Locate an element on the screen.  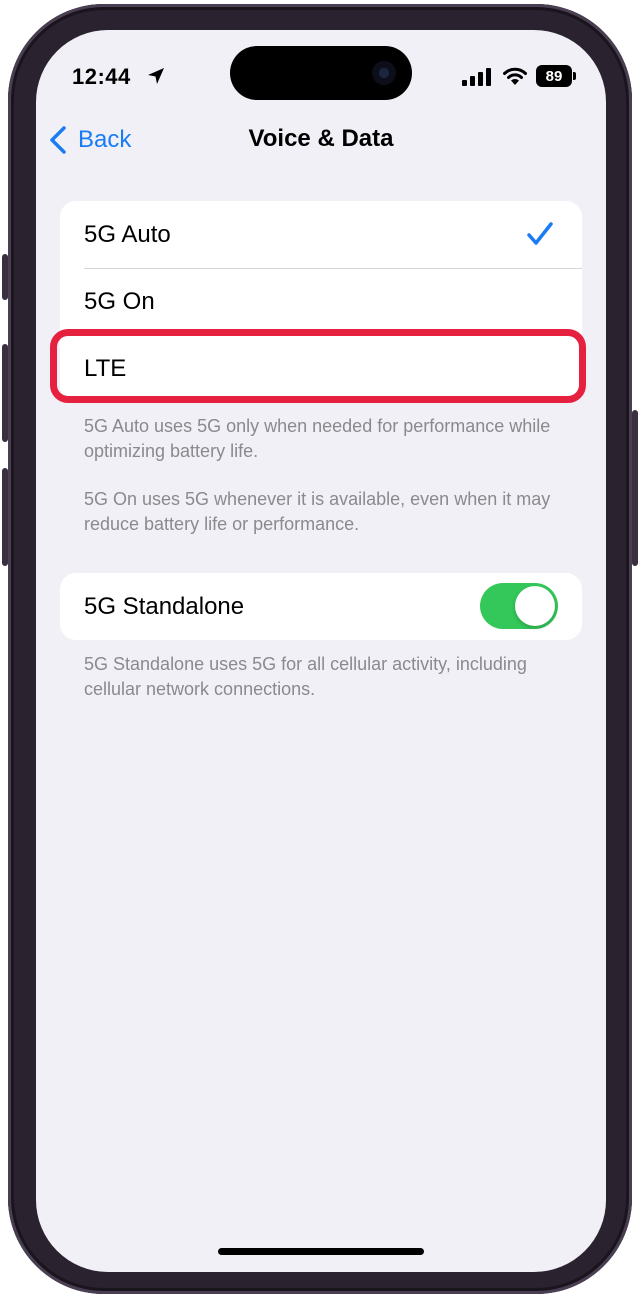
standalone-toggle is located at coordinates (519, 606).